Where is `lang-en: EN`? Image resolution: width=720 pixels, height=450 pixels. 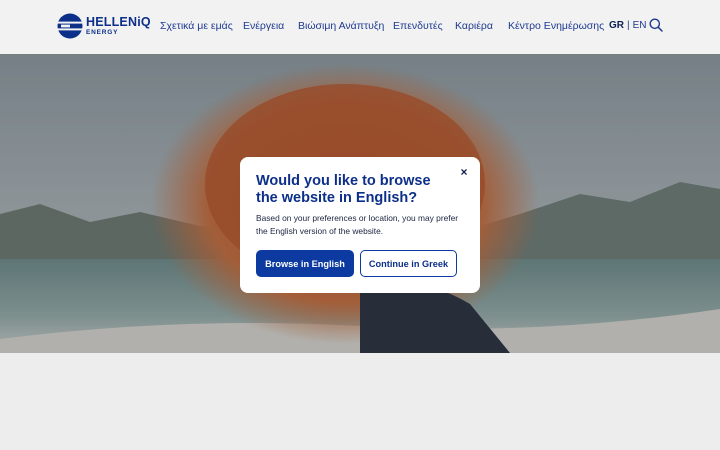 lang-en: EN is located at coordinates (640, 25).